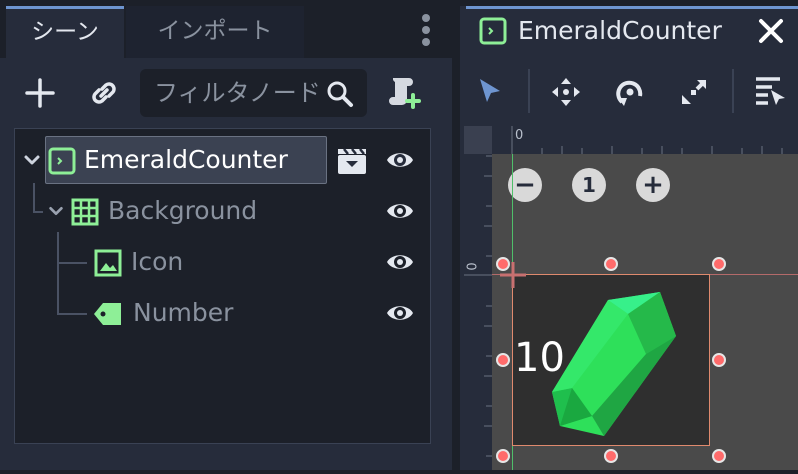  I want to click on plus-icon, so click(40, 93).